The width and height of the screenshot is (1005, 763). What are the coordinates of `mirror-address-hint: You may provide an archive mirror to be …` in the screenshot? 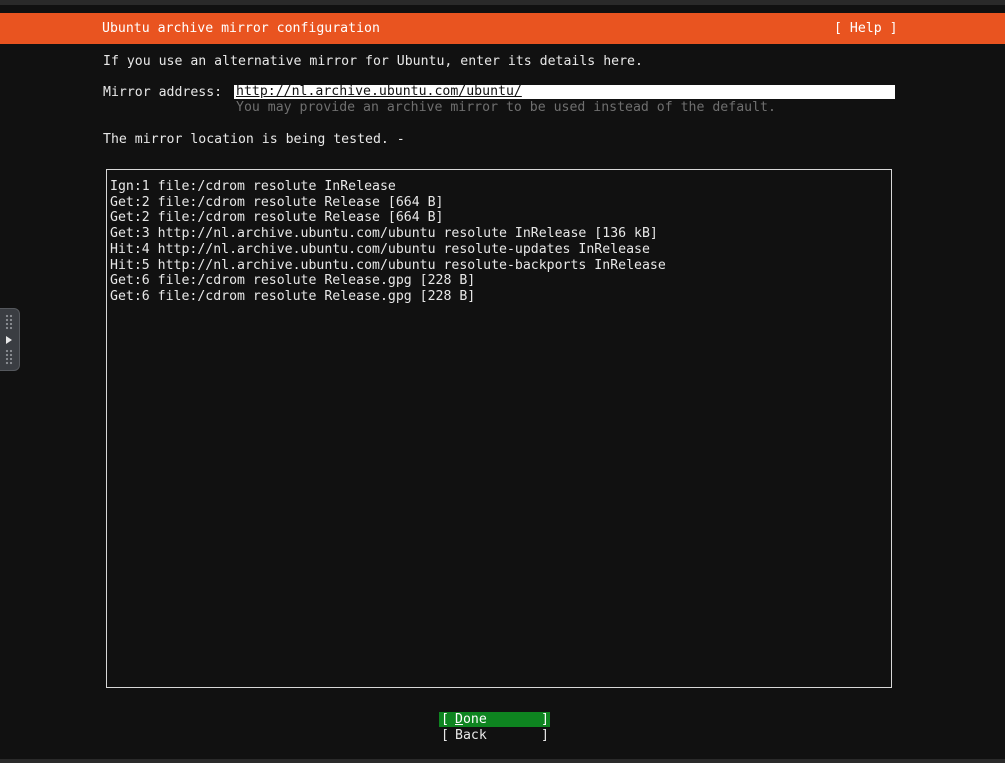 It's located at (506, 107).